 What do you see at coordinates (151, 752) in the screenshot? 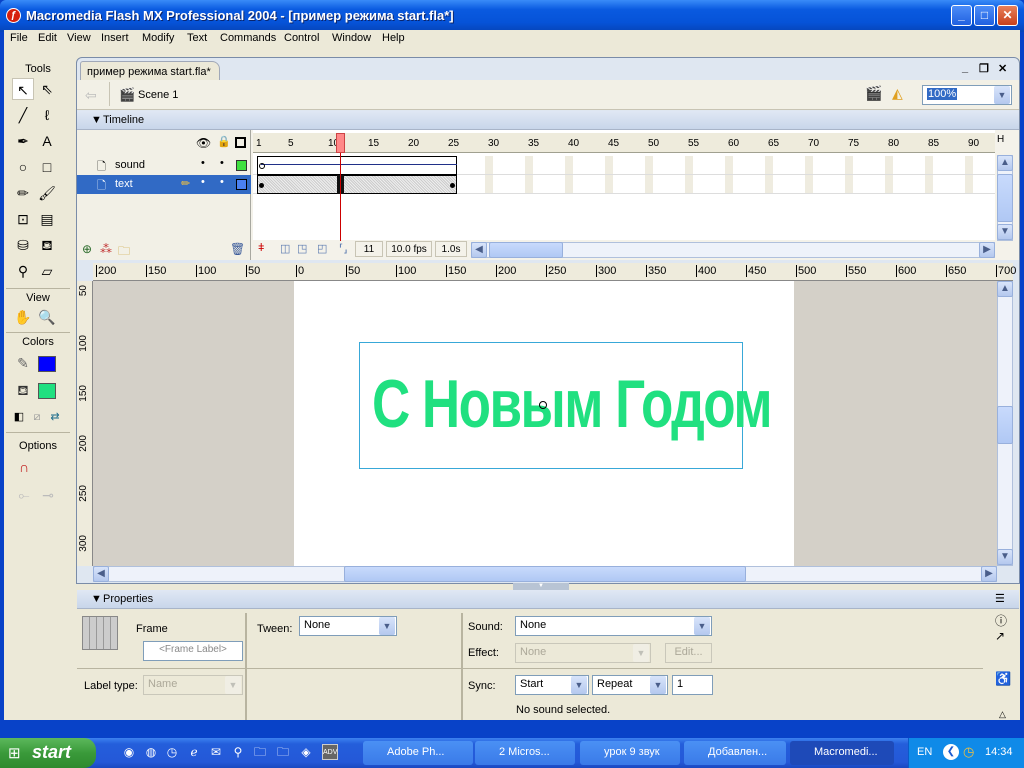
I see `quicklaunch-media-icon: ◍` at bounding box center [151, 752].